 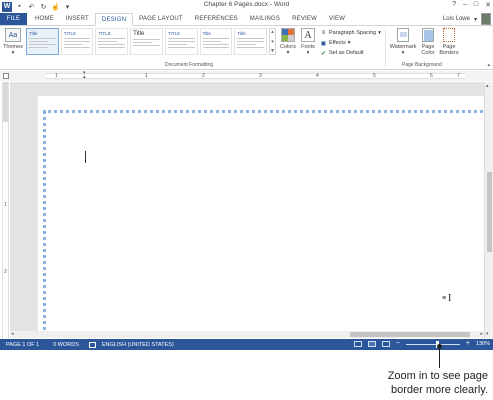 What do you see at coordinates (189, 65) in the screenshot?
I see `document-formatting-group-label: Document Formatting` at bounding box center [189, 65].